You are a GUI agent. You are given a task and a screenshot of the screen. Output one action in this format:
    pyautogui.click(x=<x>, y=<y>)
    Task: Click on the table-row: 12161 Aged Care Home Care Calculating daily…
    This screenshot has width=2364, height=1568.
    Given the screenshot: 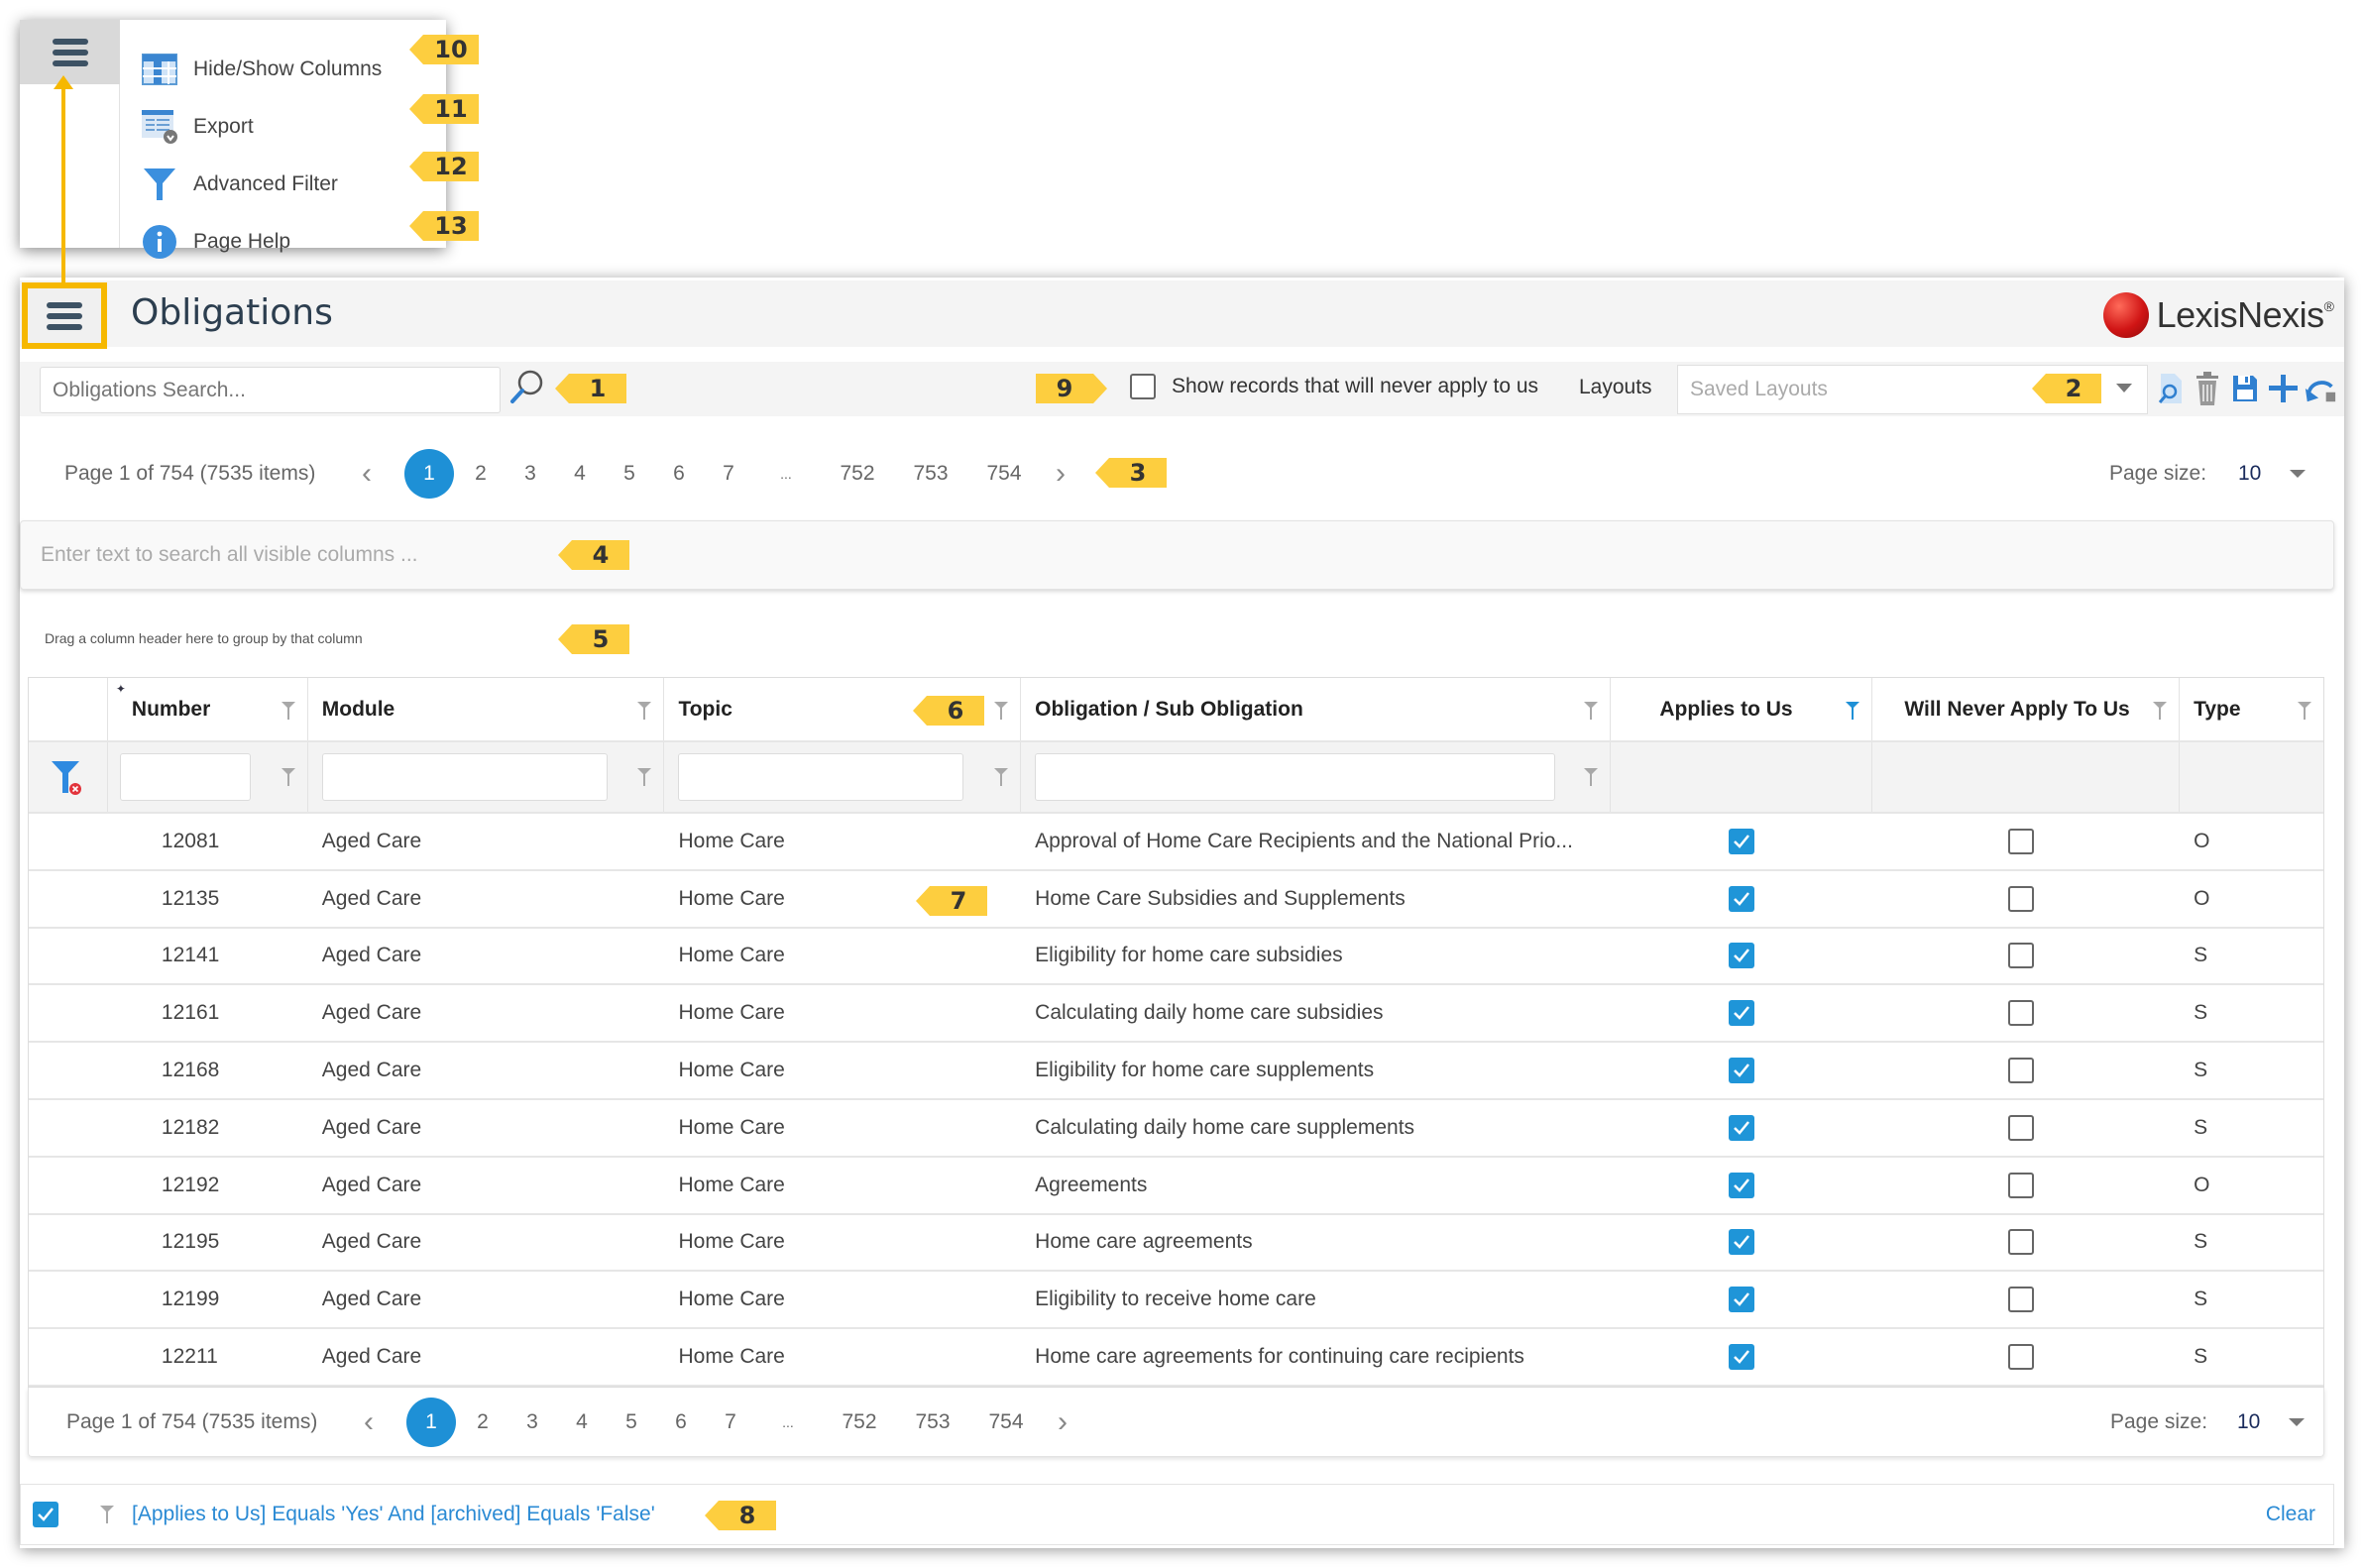 What is the action you would take?
    pyautogui.click(x=1176, y=1014)
    